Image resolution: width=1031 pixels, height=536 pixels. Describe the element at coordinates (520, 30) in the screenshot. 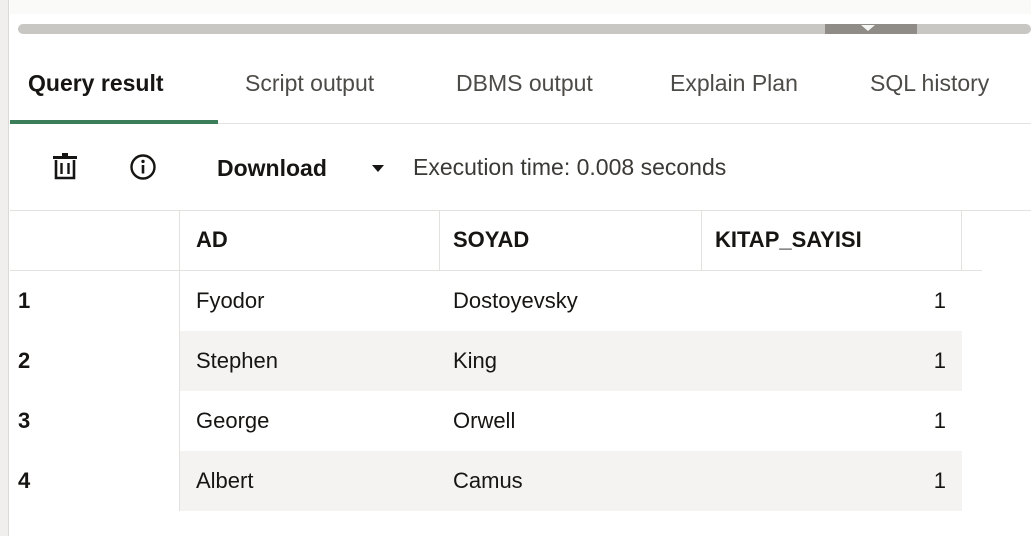

I see `panel-splitter` at that location.